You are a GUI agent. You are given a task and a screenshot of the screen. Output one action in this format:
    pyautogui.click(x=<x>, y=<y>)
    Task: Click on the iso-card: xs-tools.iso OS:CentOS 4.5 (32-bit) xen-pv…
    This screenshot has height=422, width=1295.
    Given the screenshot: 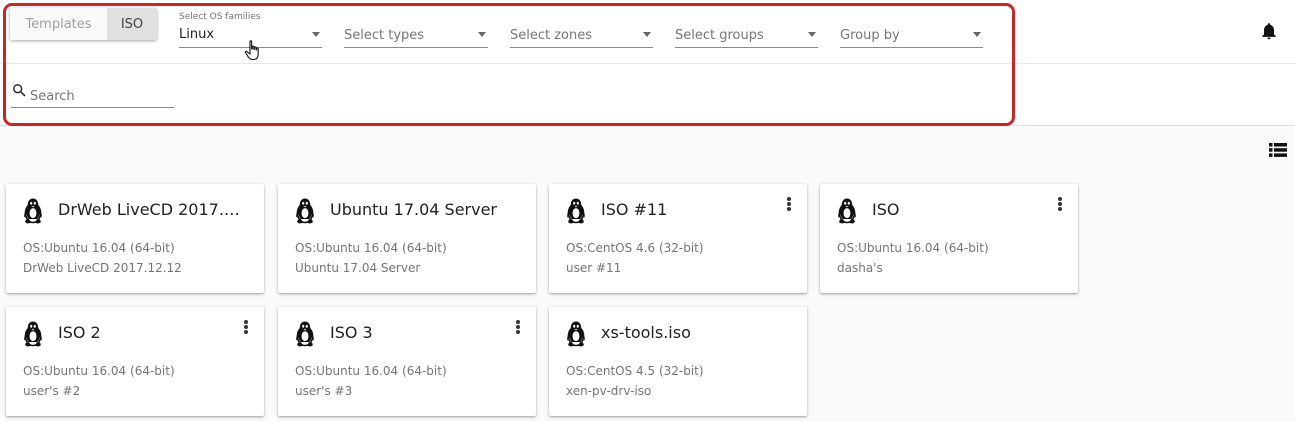 What is the action you would take?
    pyautogui.click(x=678, y=361)
    